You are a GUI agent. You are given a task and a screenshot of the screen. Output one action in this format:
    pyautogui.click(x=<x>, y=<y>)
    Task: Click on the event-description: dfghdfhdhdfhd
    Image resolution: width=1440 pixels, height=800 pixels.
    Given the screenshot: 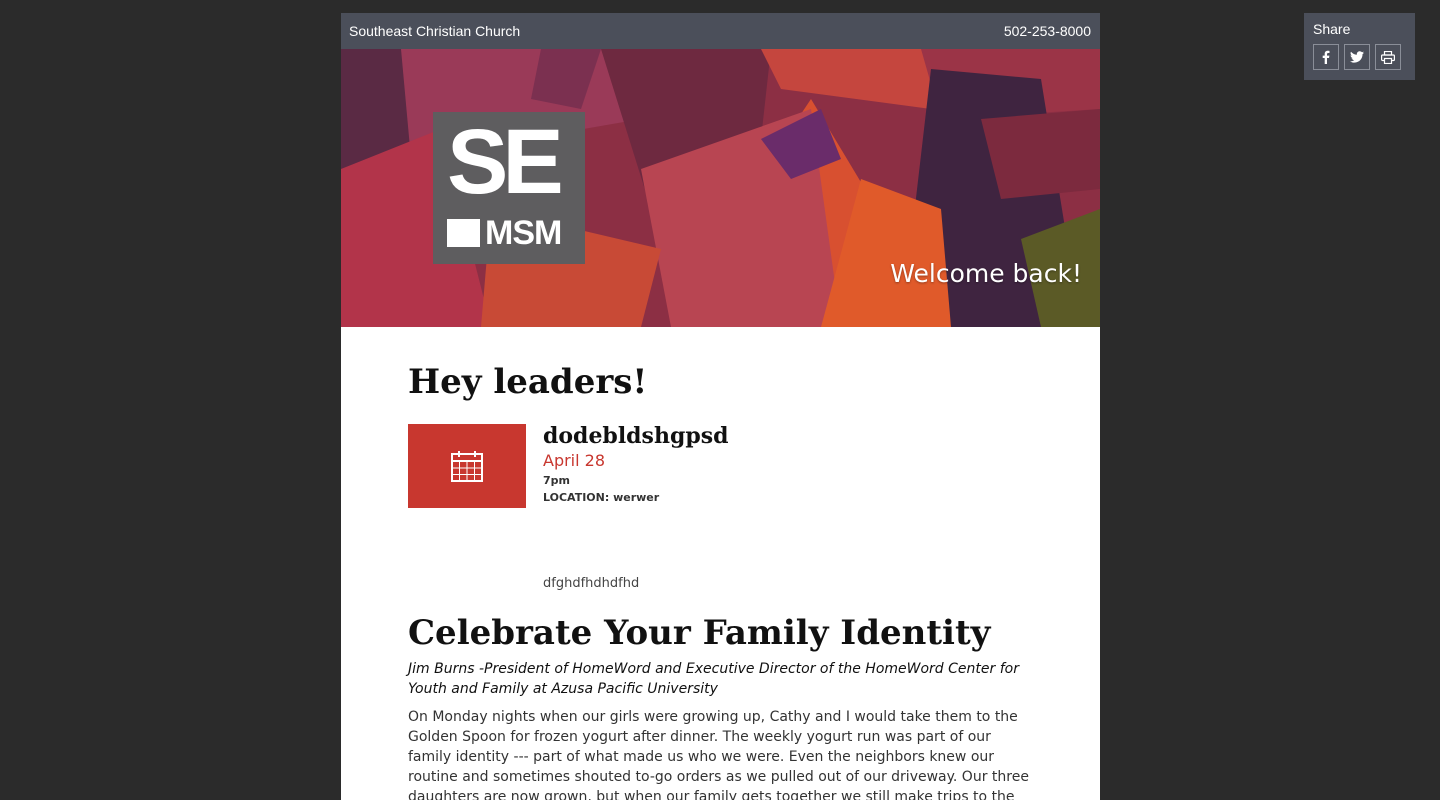 What is the action you would take?
    pyautogui.click(x=591, y=584)
    